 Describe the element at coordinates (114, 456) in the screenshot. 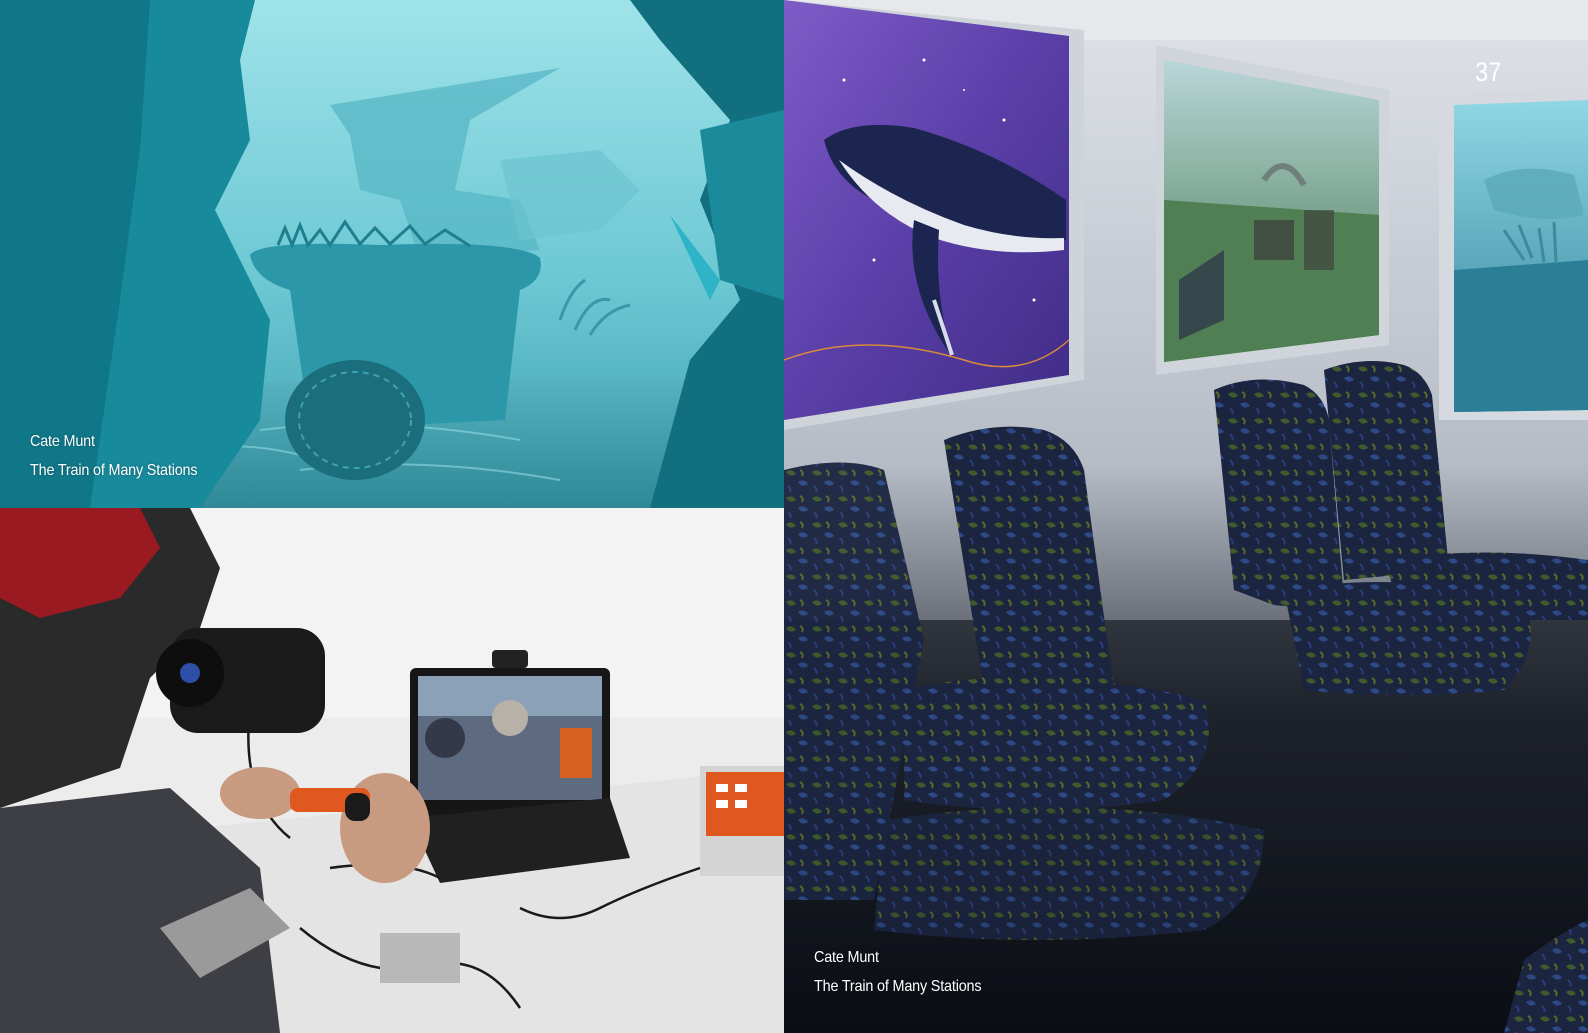

I see `underwater-photo-caption: Cate Munt The Train of Many Stations` at that location.